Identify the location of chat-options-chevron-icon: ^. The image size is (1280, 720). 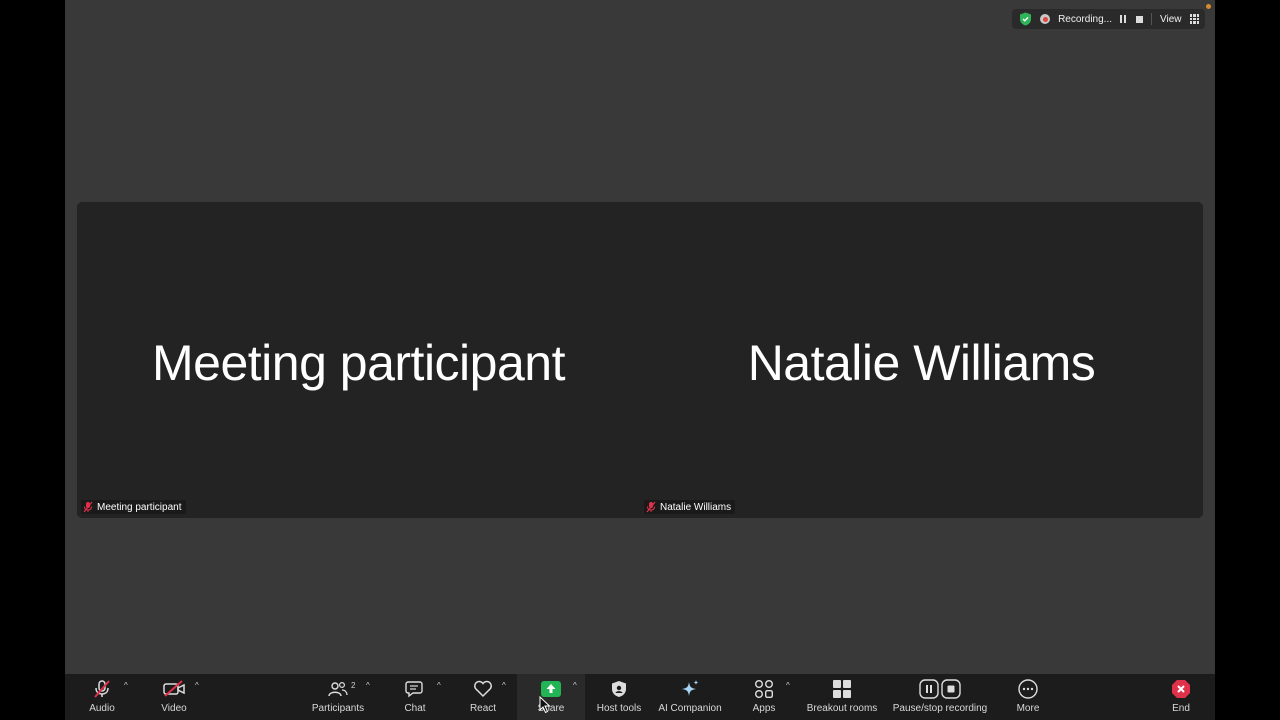
(439, 685).